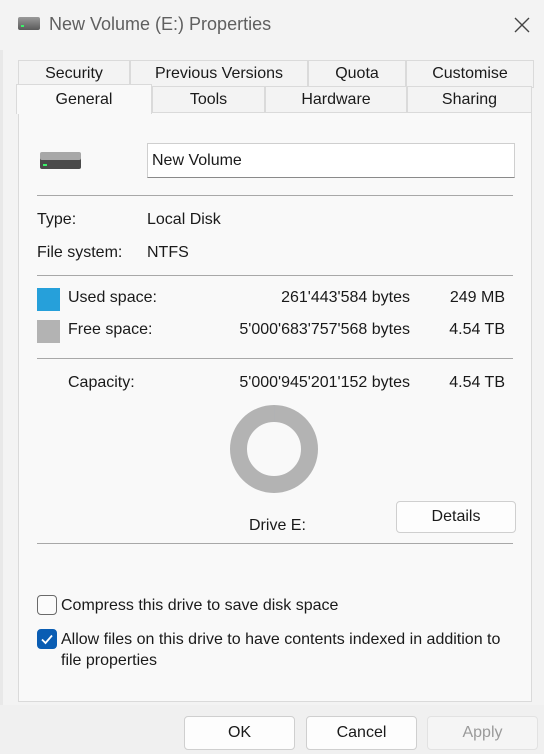 This screenshot has width=544, height=754. Describe the element at coordinates (477, 329) in the screenshot. I see `free-space-size: 4.54 TB` at that location.